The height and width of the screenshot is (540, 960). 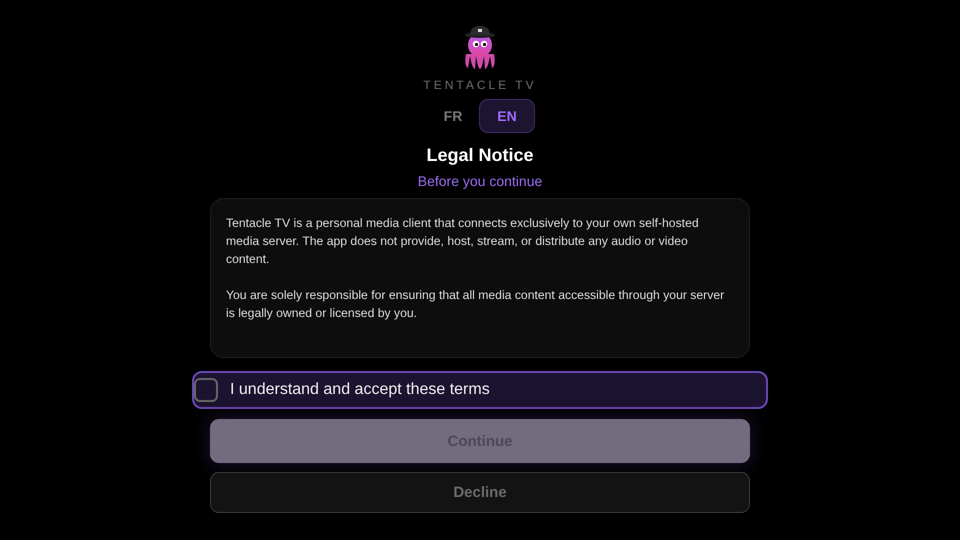 What do you see at coordinates (480, 181) in the screenshot?
I see `page-subtitle: Before you continue` at bounding box center [480, 181].